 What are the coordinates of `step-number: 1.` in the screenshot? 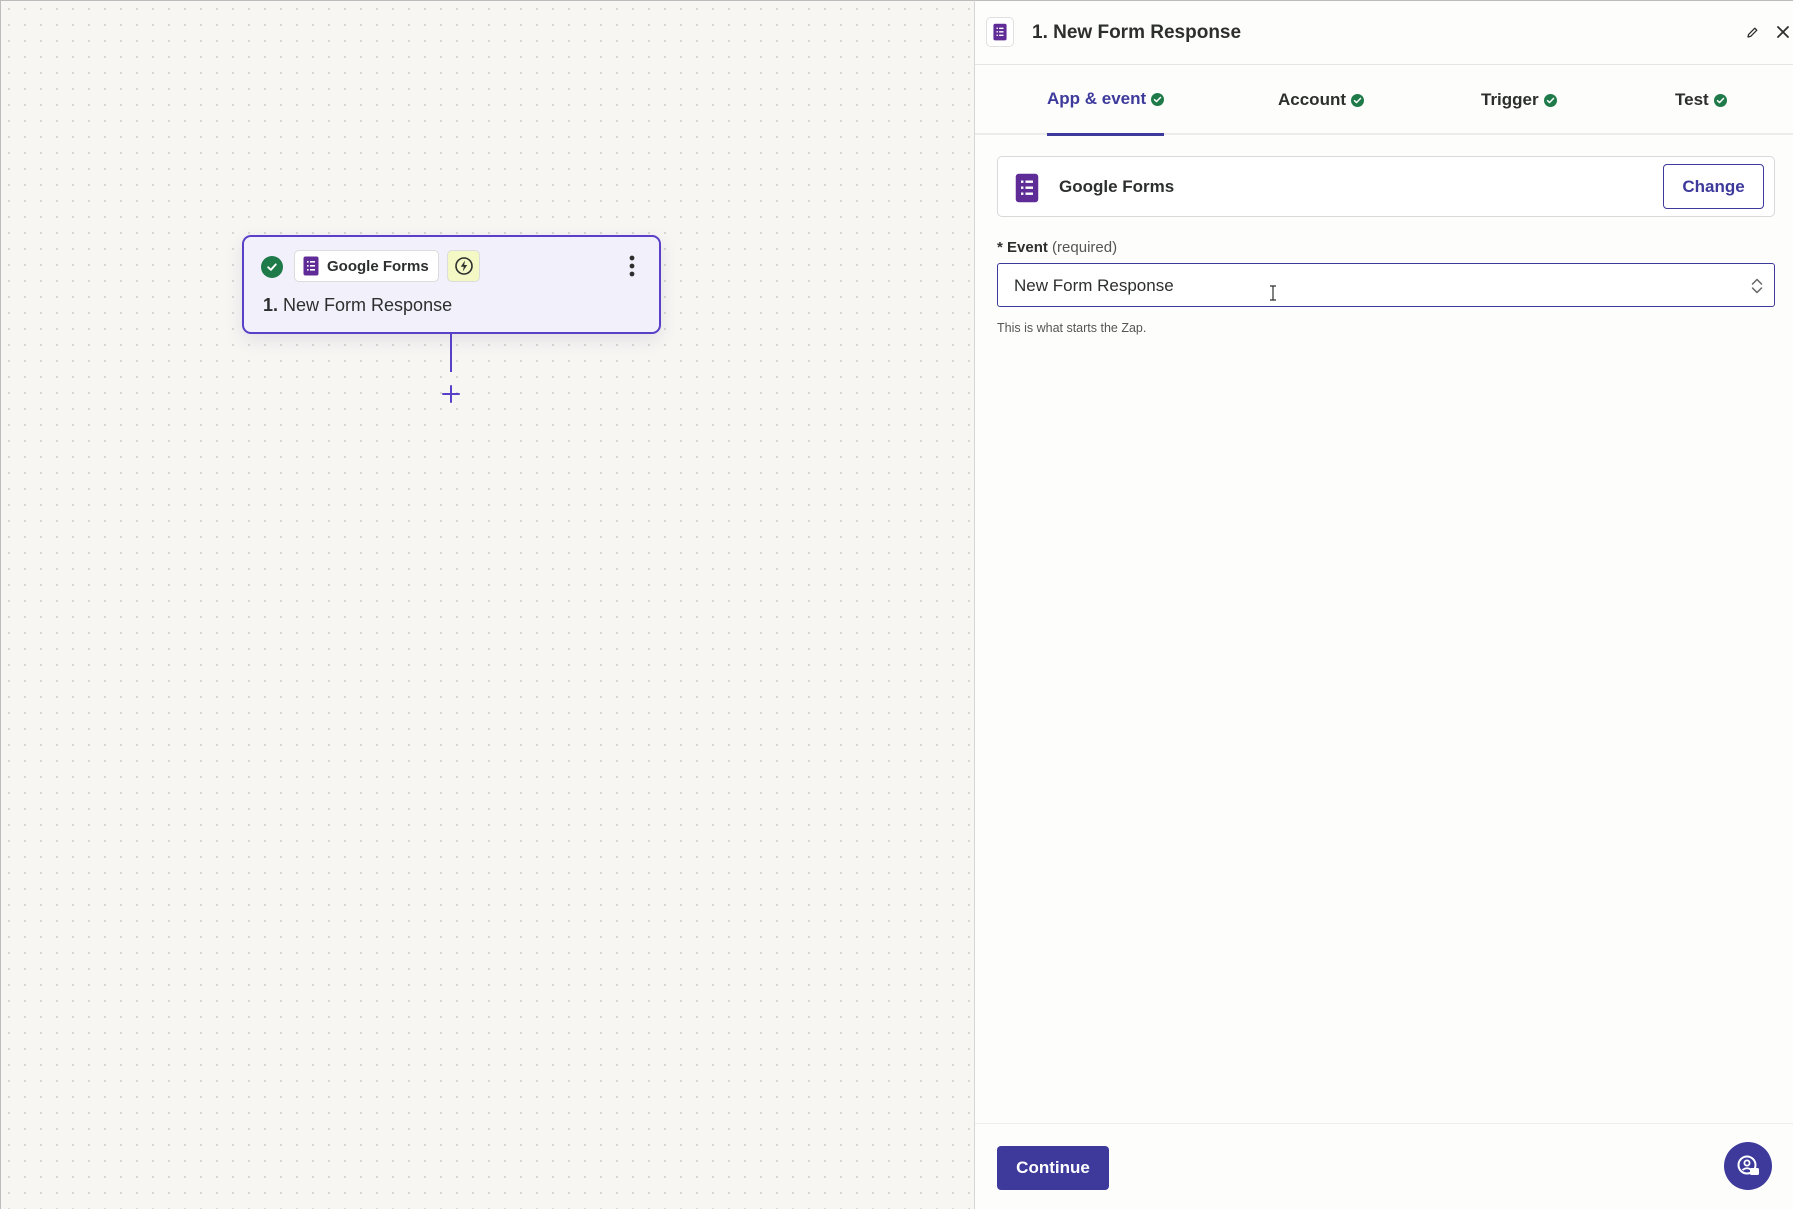 It's located at (271, 305).